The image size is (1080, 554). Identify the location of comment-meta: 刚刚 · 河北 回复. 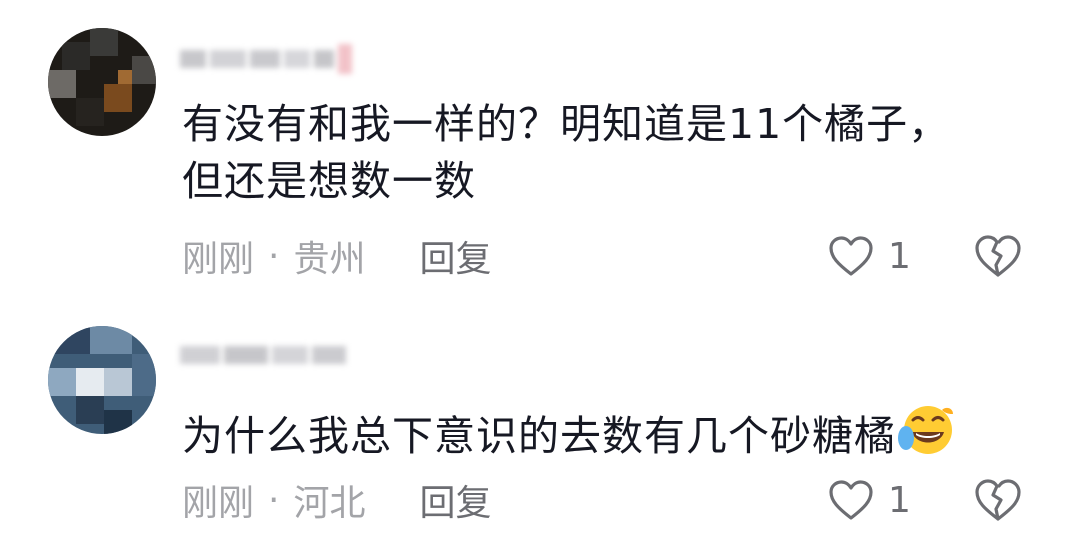
(337, 501).